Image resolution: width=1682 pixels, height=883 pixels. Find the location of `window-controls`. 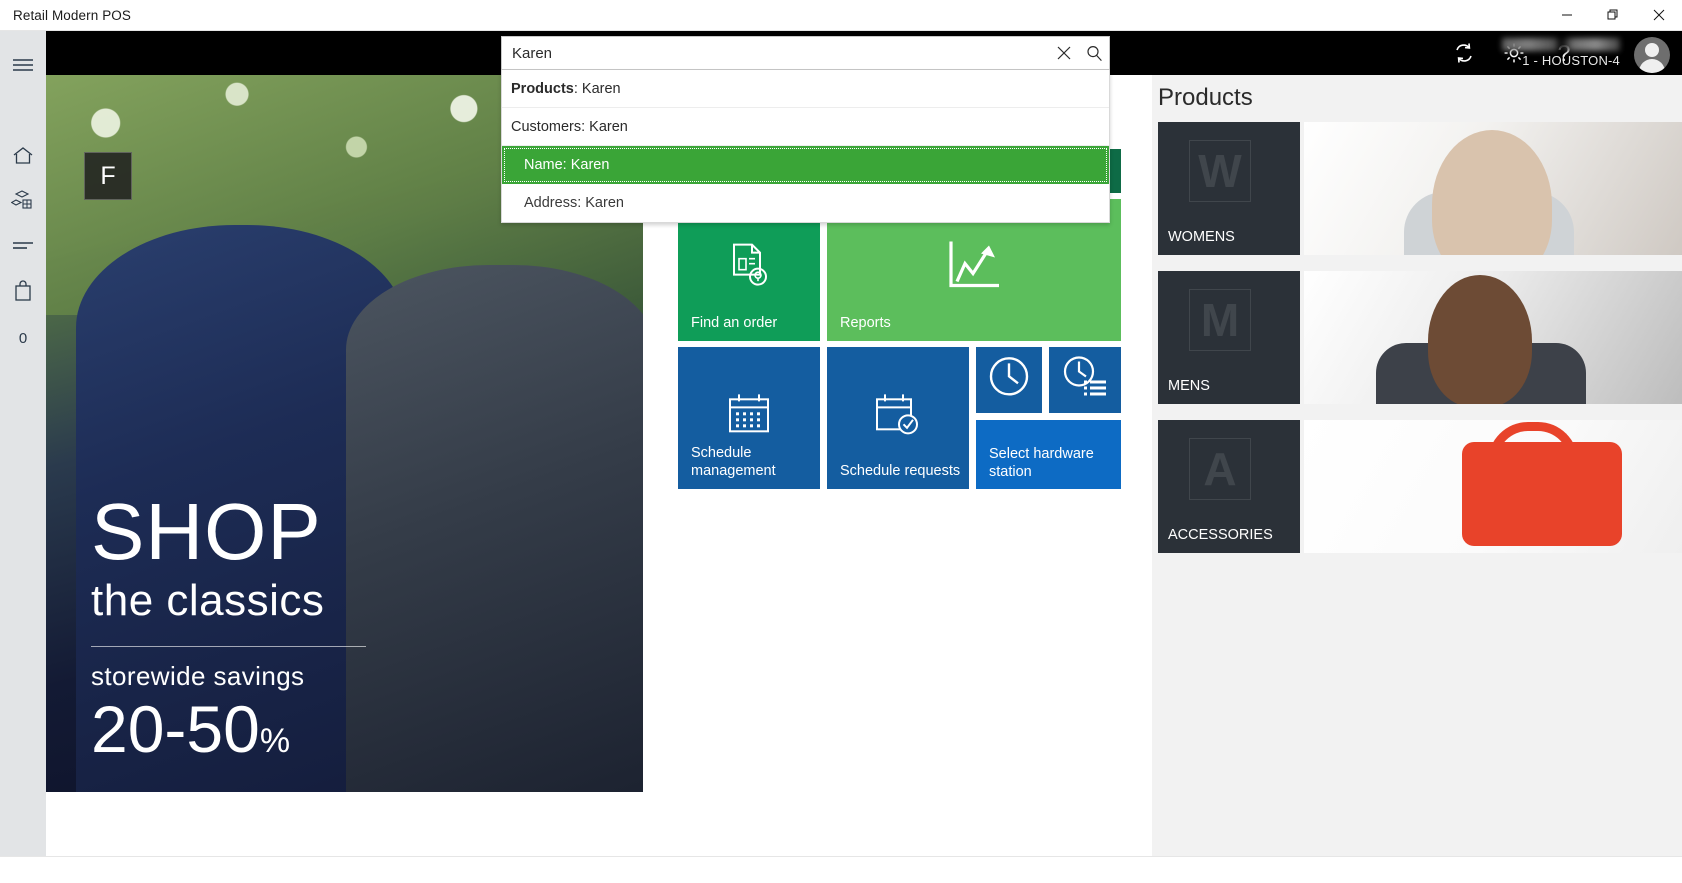

window-controls is located at coordinates (1613, 15).